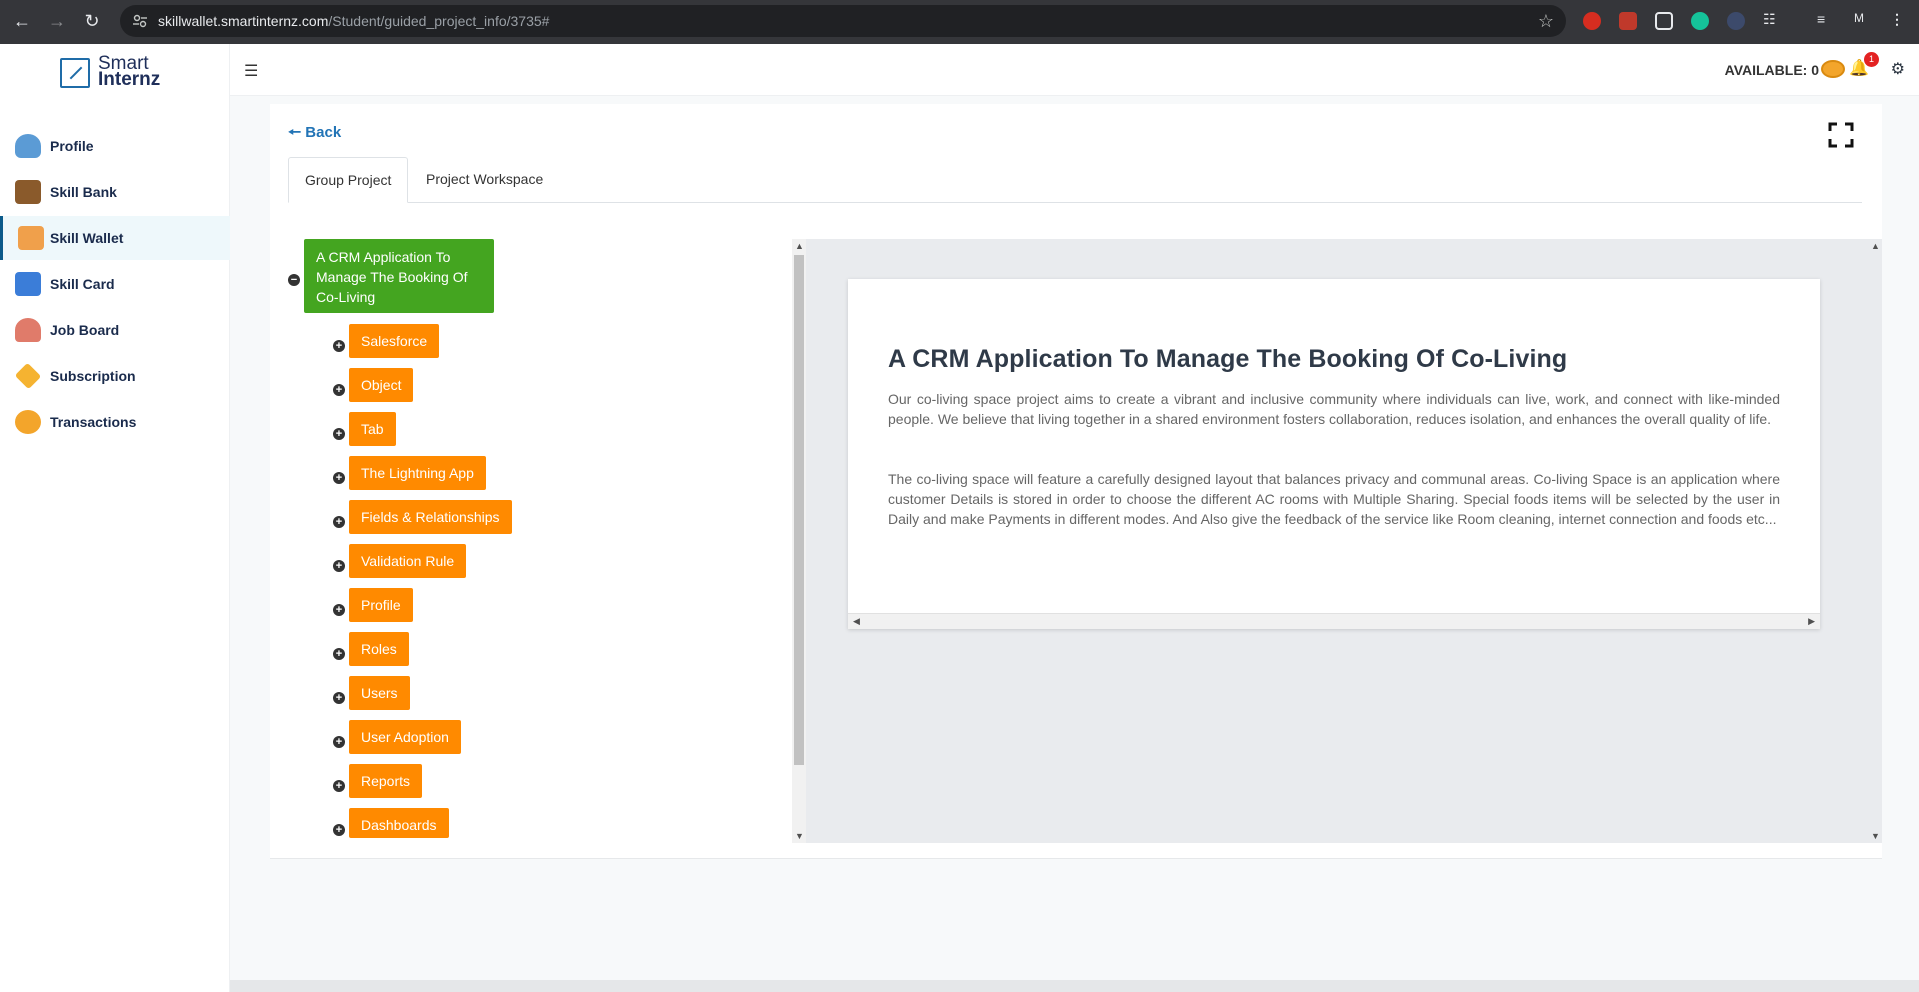 This screenshot has width=1919, height=992. I want to click on sidebar-item-skill-bank: Skill Bank, so click(115, 192).